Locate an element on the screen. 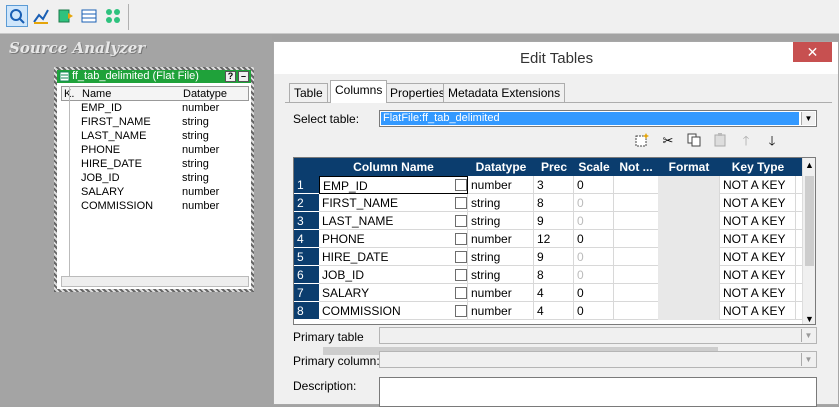  paste-icon is located at coordinates (720, 141).